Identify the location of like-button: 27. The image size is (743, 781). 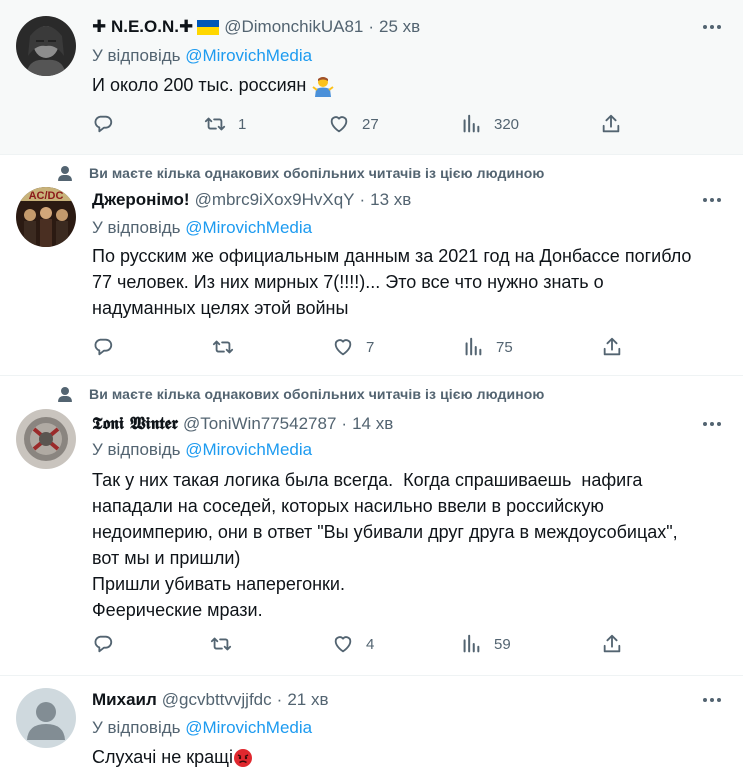
(353, 124).